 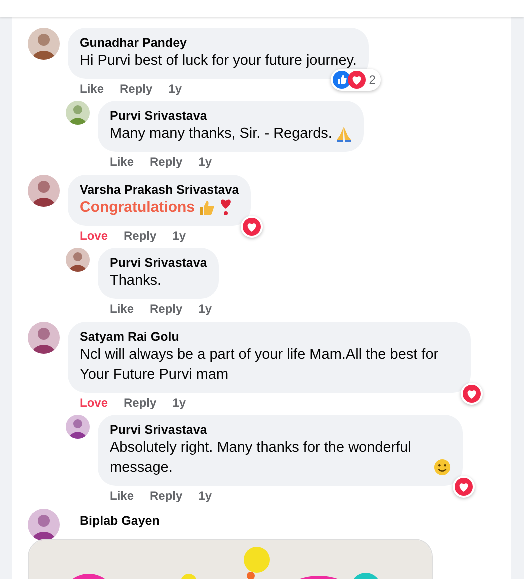 What do you see at coordinates (207, 208) in the screenshot?
I see `thumbs-up-icon` at bounding box center [207, 208].